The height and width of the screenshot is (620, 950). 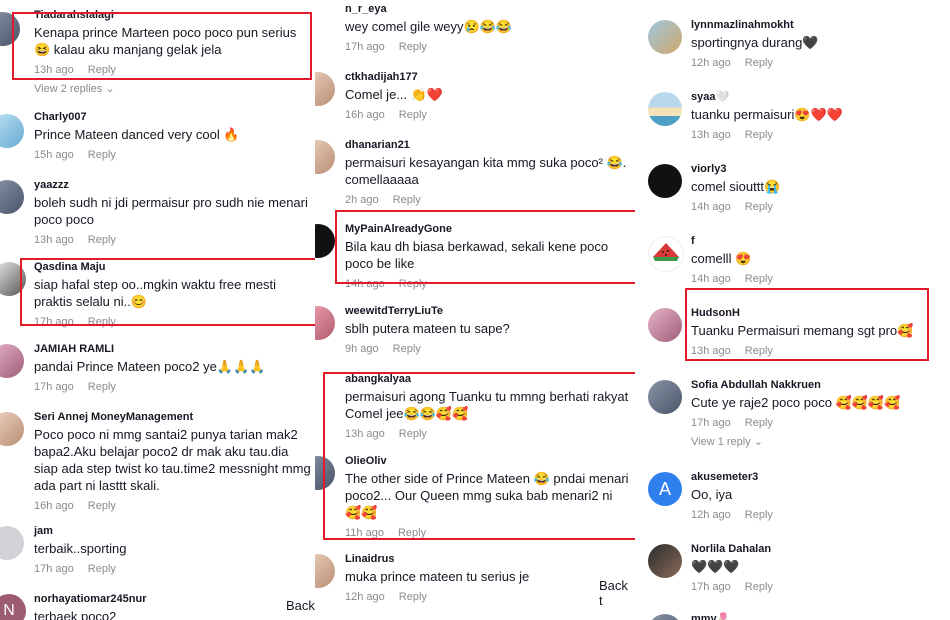 I want to click on comment-username: Tiadarahslalagi, so click(x=172, y=15).